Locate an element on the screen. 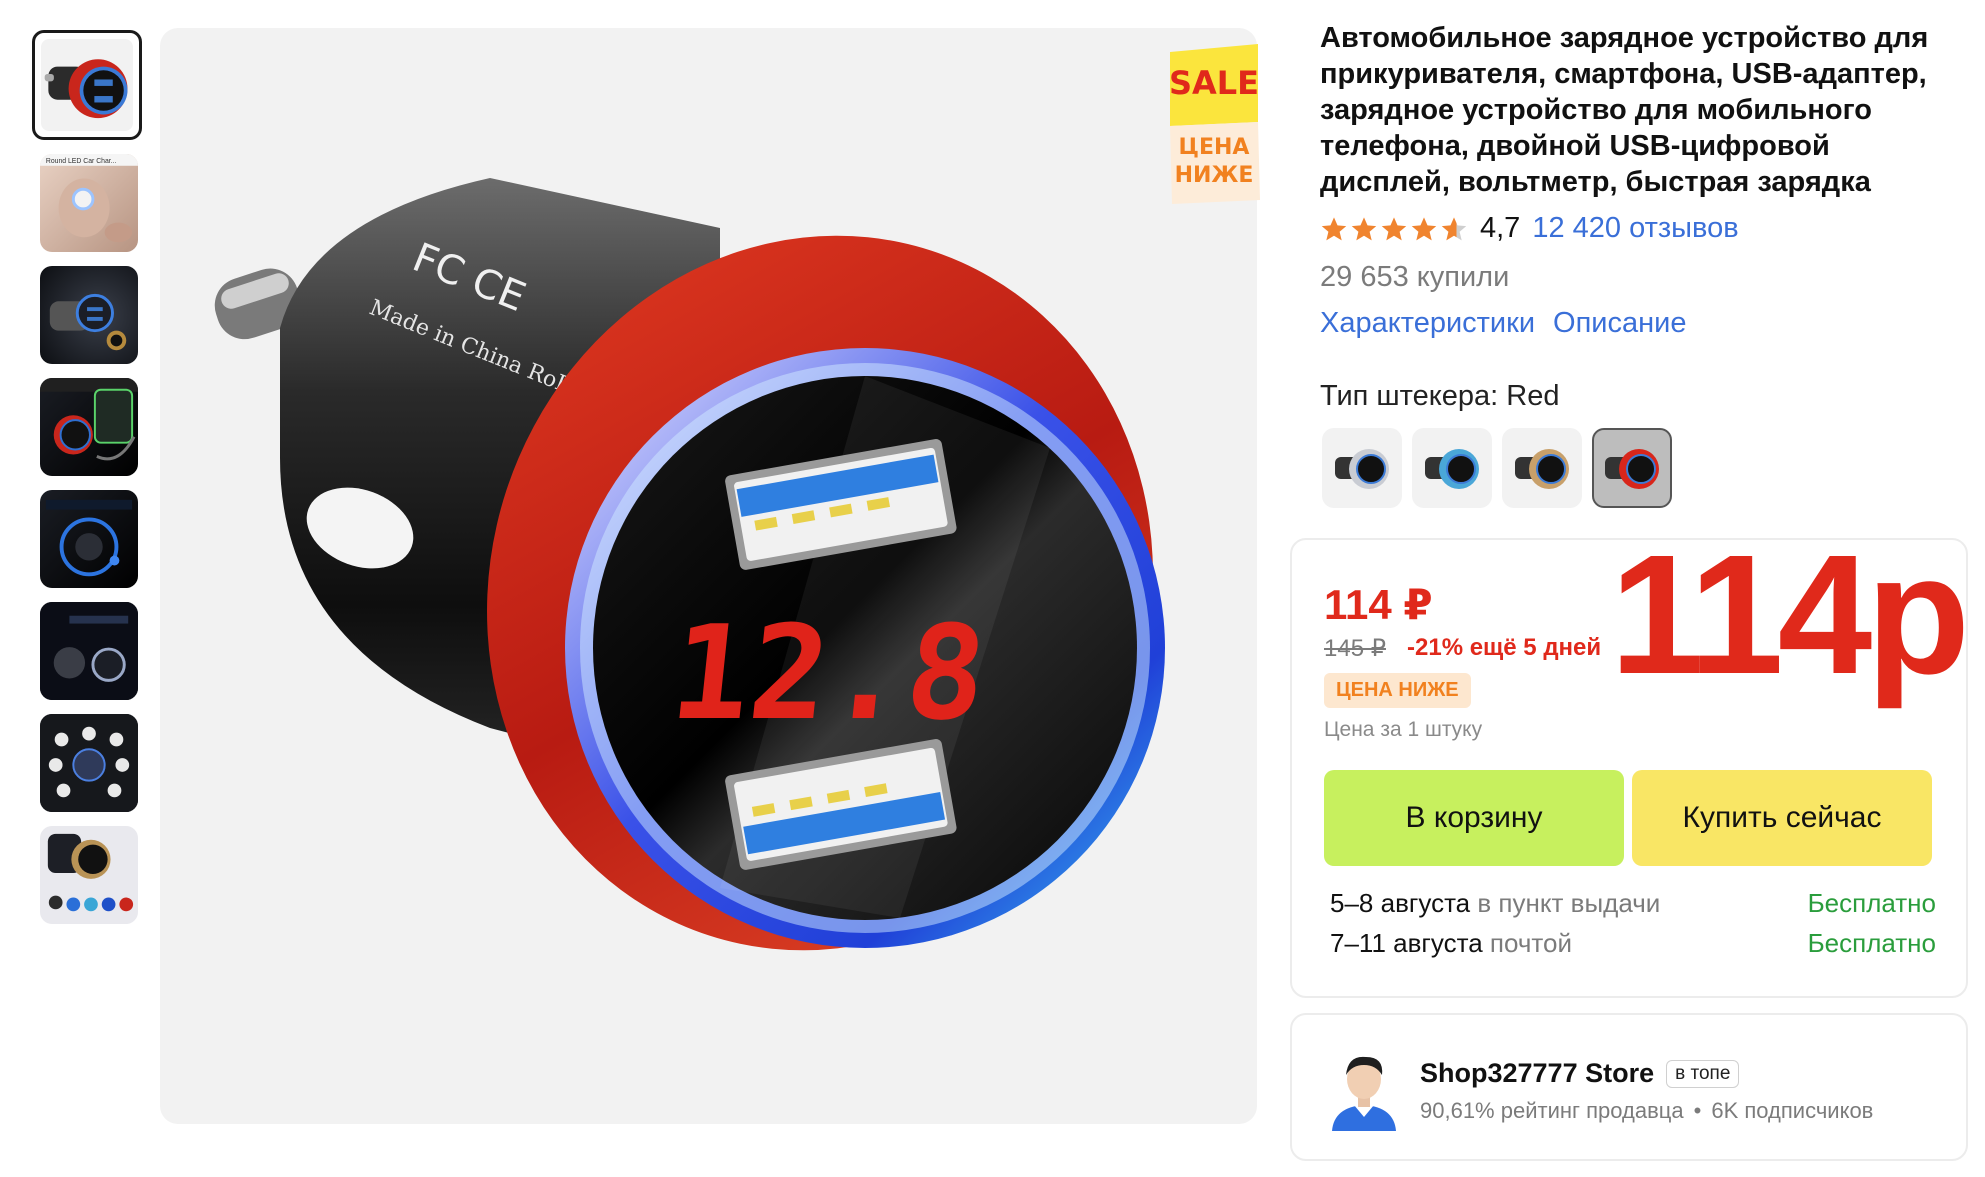  discount-label: -21% ещё 5 дней is located at coordinates (1504, 647).